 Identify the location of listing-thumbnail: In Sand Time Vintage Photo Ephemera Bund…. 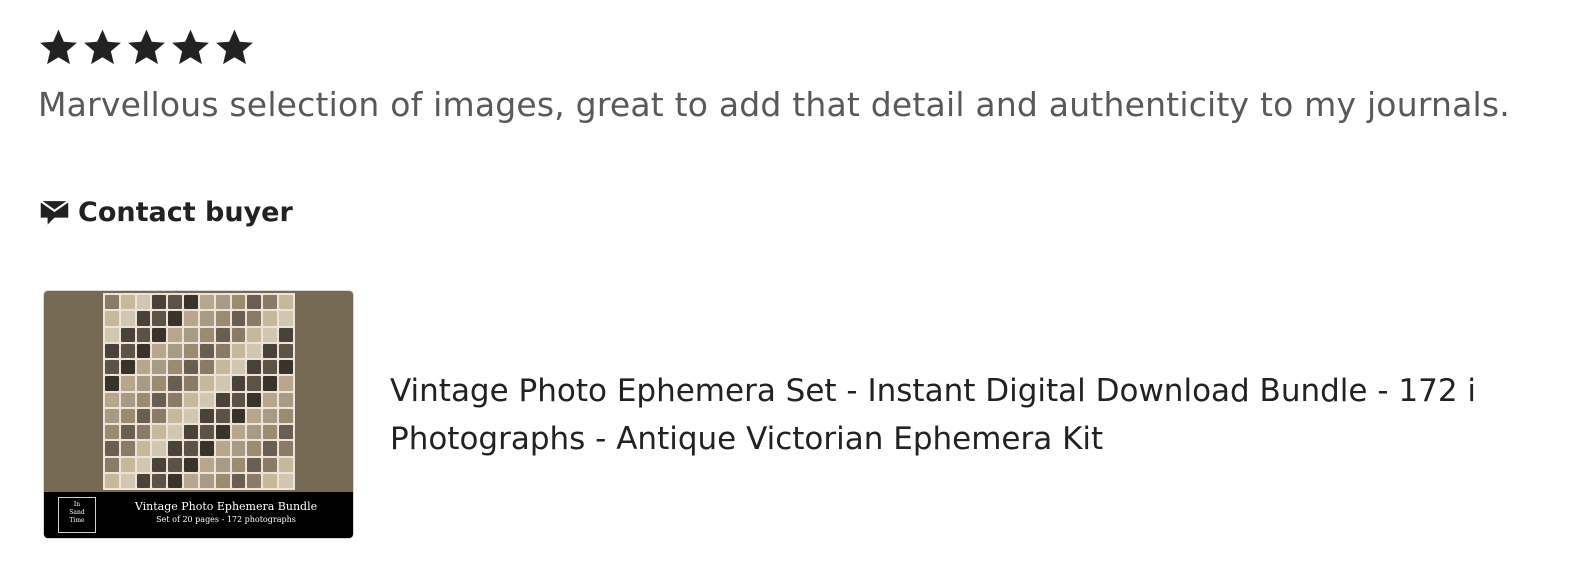
(198, 414).